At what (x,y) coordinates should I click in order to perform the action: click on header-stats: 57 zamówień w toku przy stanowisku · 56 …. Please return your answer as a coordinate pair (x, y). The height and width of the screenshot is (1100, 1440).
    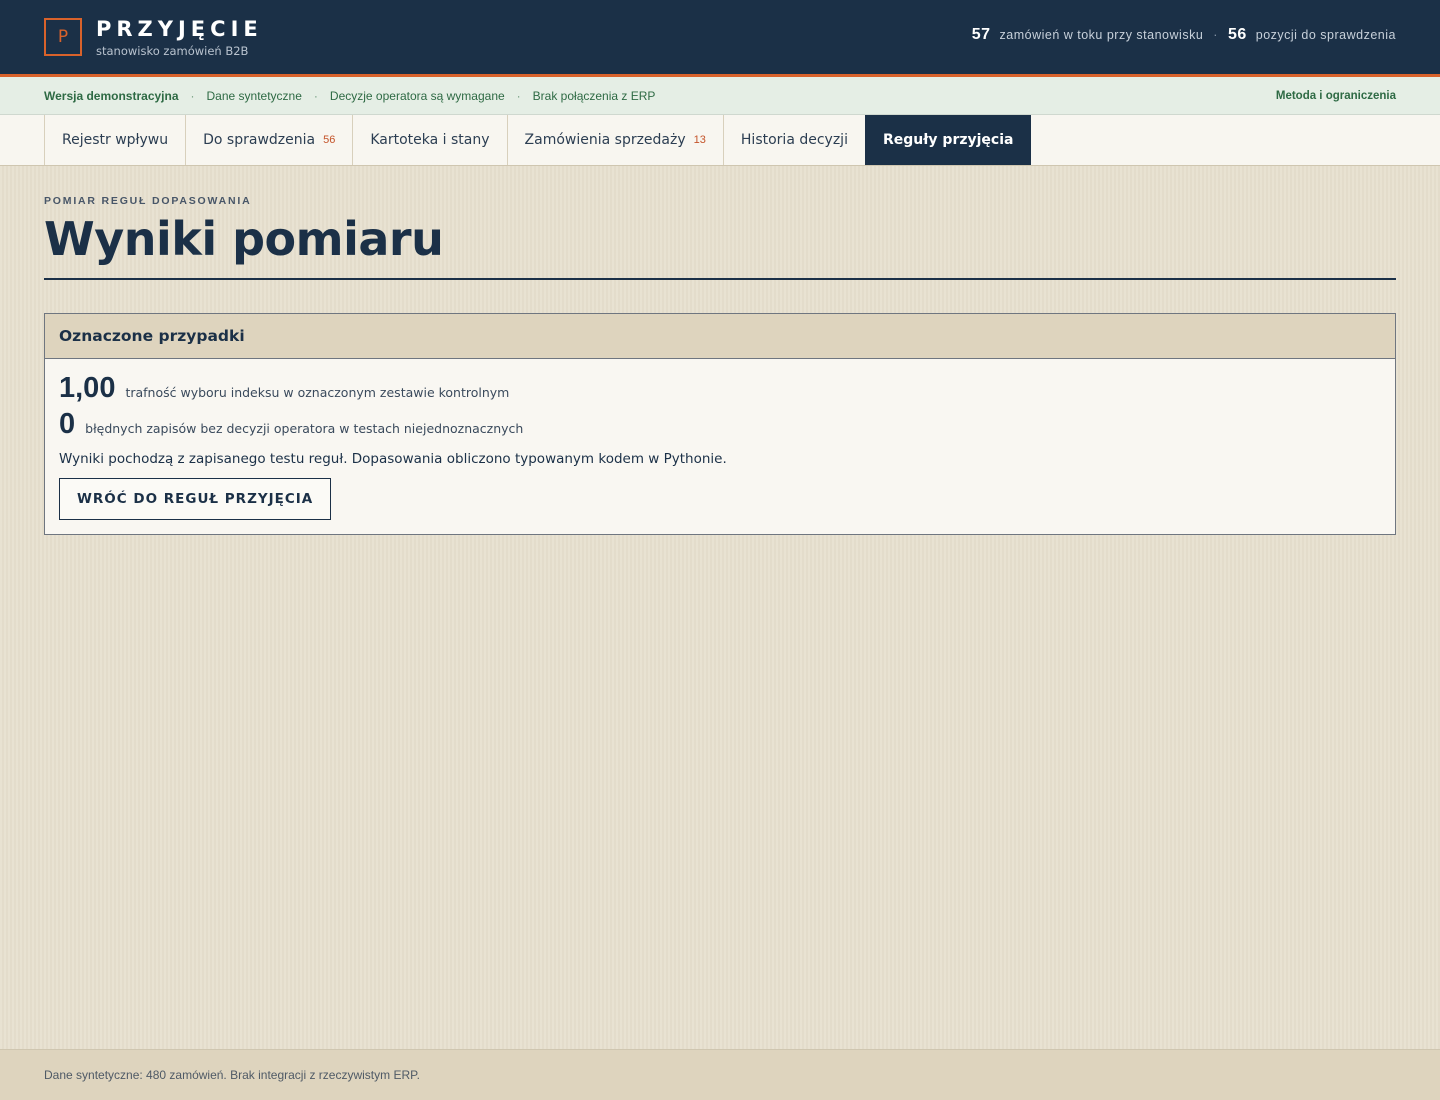
    Looking at the image, I should click on (1184, 35).